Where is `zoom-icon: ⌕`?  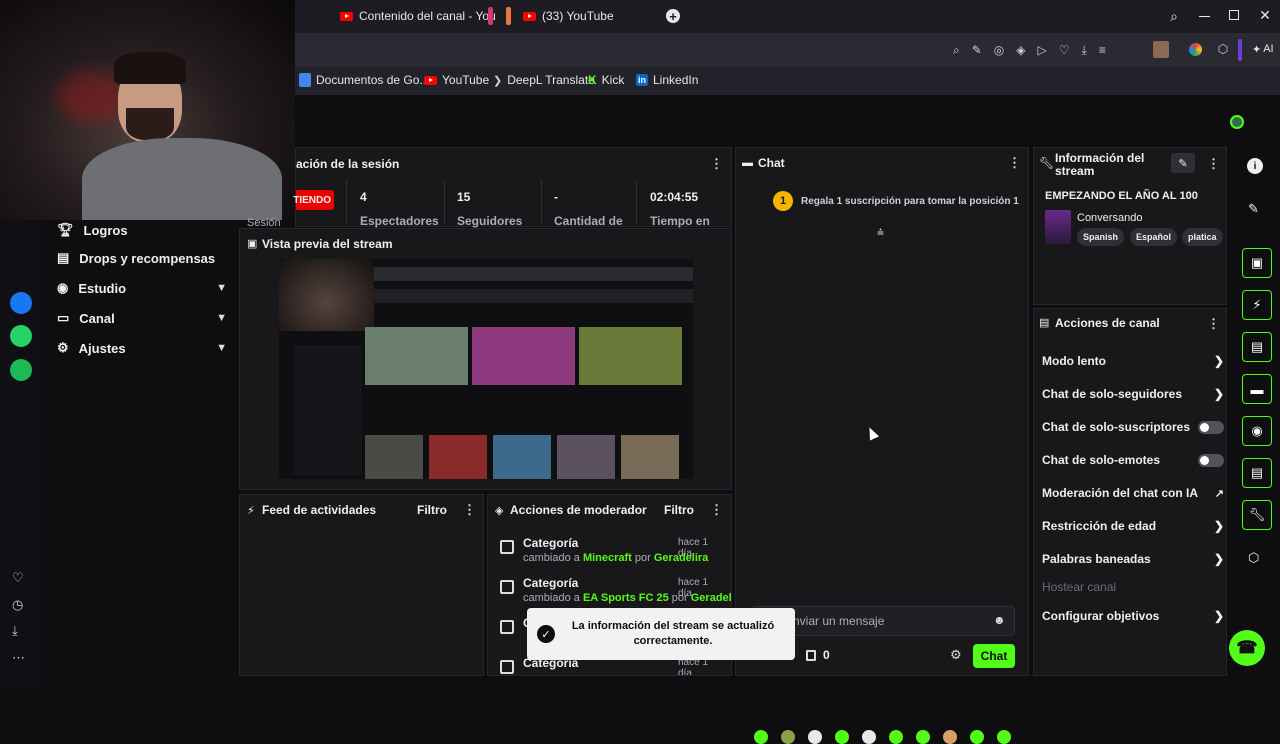
zoom-icon: ⌕ is located at coordinates (956, 50).